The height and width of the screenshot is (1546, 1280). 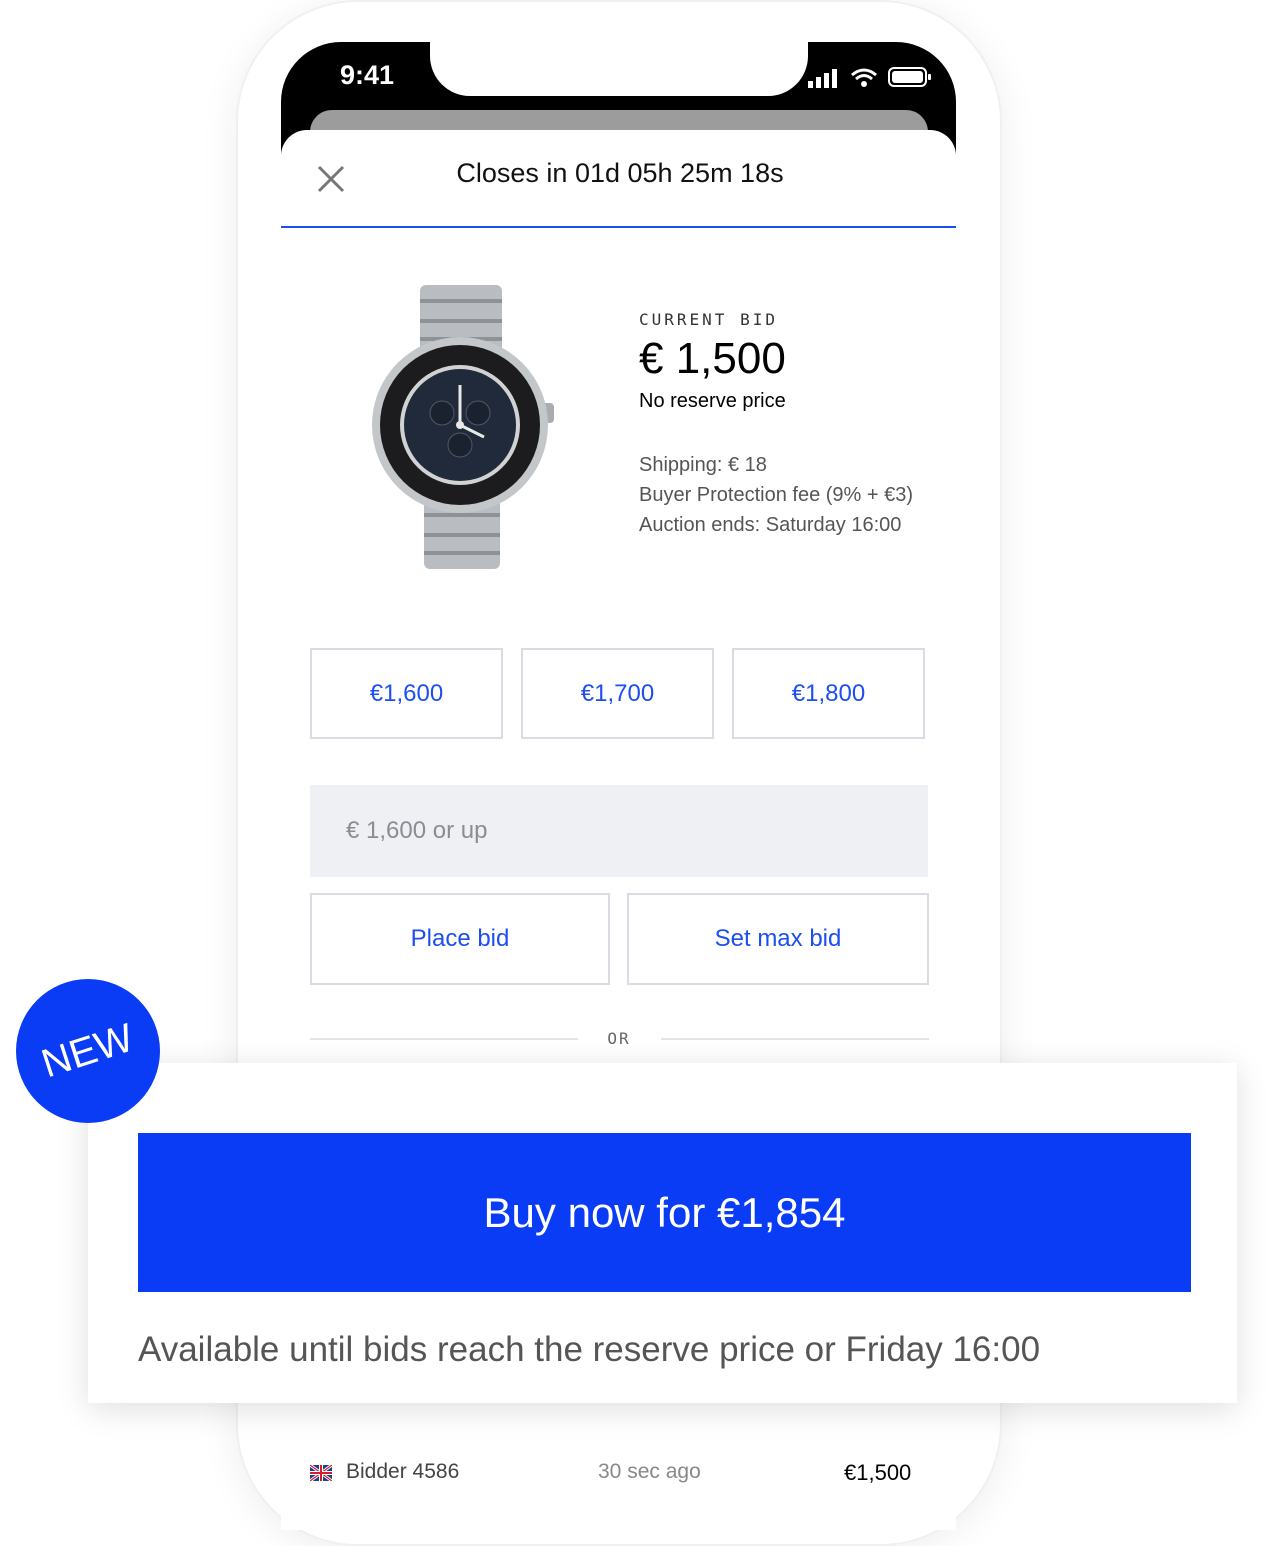 I want to click on battery-icon, so click(x=909, y=77).